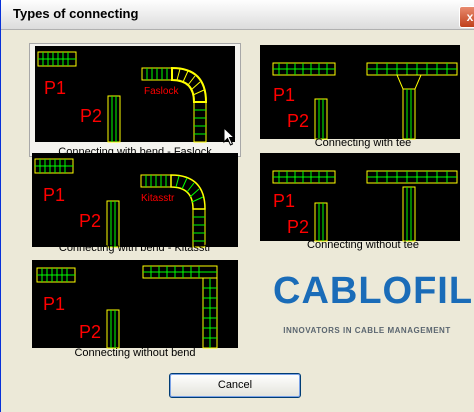 This screenshot has width=474, height=412. Describe the element at coordinates (135, 248) in the screenshot. I see `option-caption: Connecting with bend - Kitasstr` at that location.